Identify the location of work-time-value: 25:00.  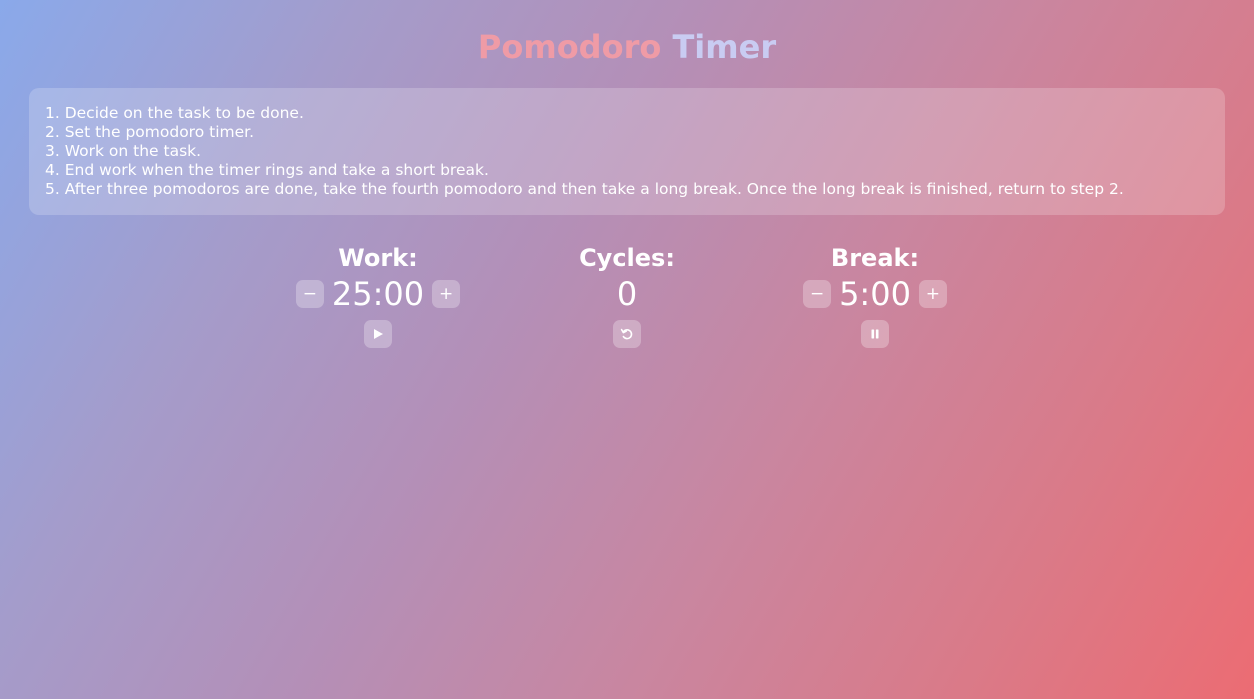
(378, 294).